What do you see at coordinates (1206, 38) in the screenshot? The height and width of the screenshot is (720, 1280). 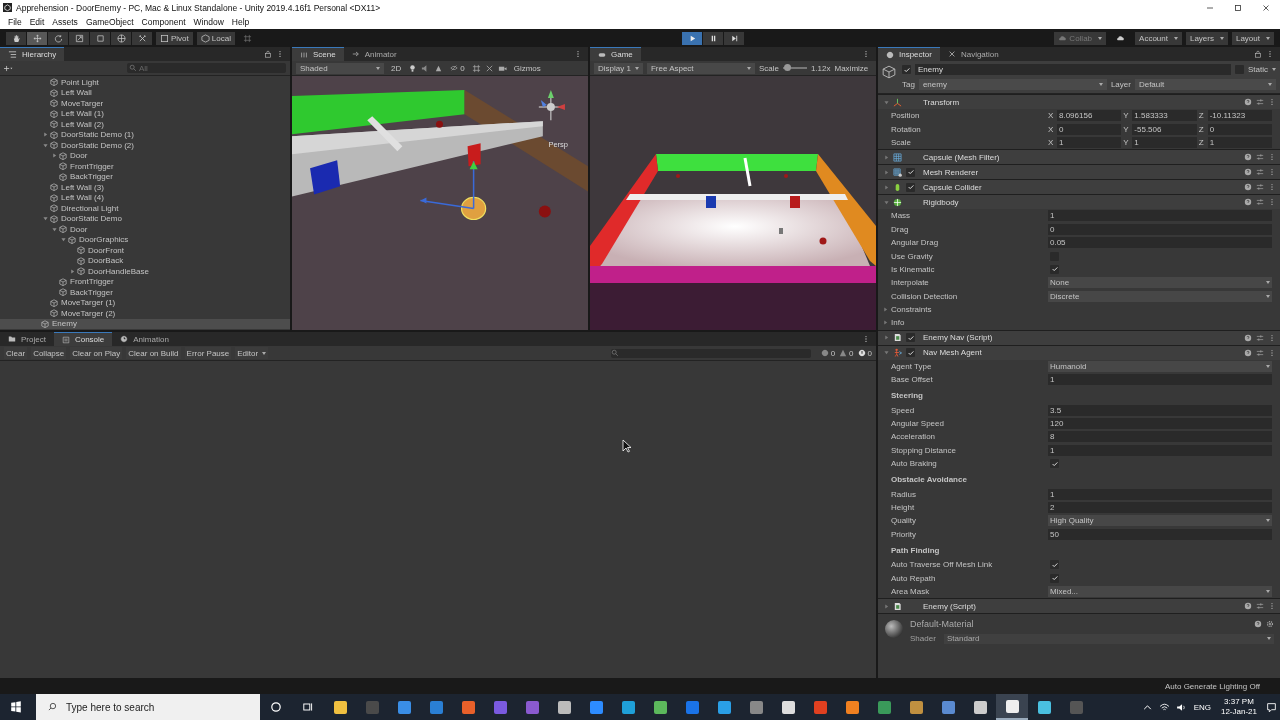 I see `layers-dropdown: Layers` at bounding box center [1206, 38].